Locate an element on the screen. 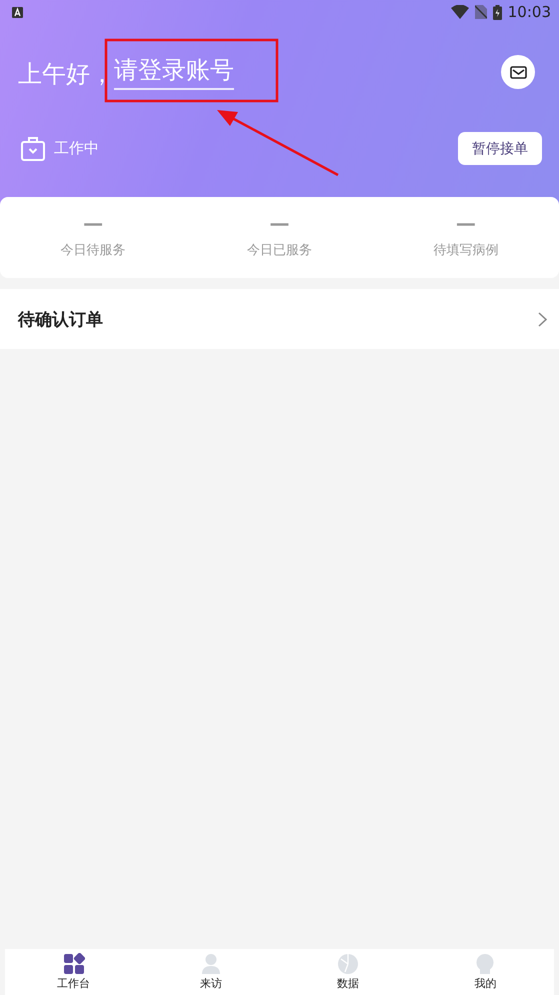 Image resolution: width=559 pixels, height=995 pixels. envelope-icon is located at coordinates (518, 72).